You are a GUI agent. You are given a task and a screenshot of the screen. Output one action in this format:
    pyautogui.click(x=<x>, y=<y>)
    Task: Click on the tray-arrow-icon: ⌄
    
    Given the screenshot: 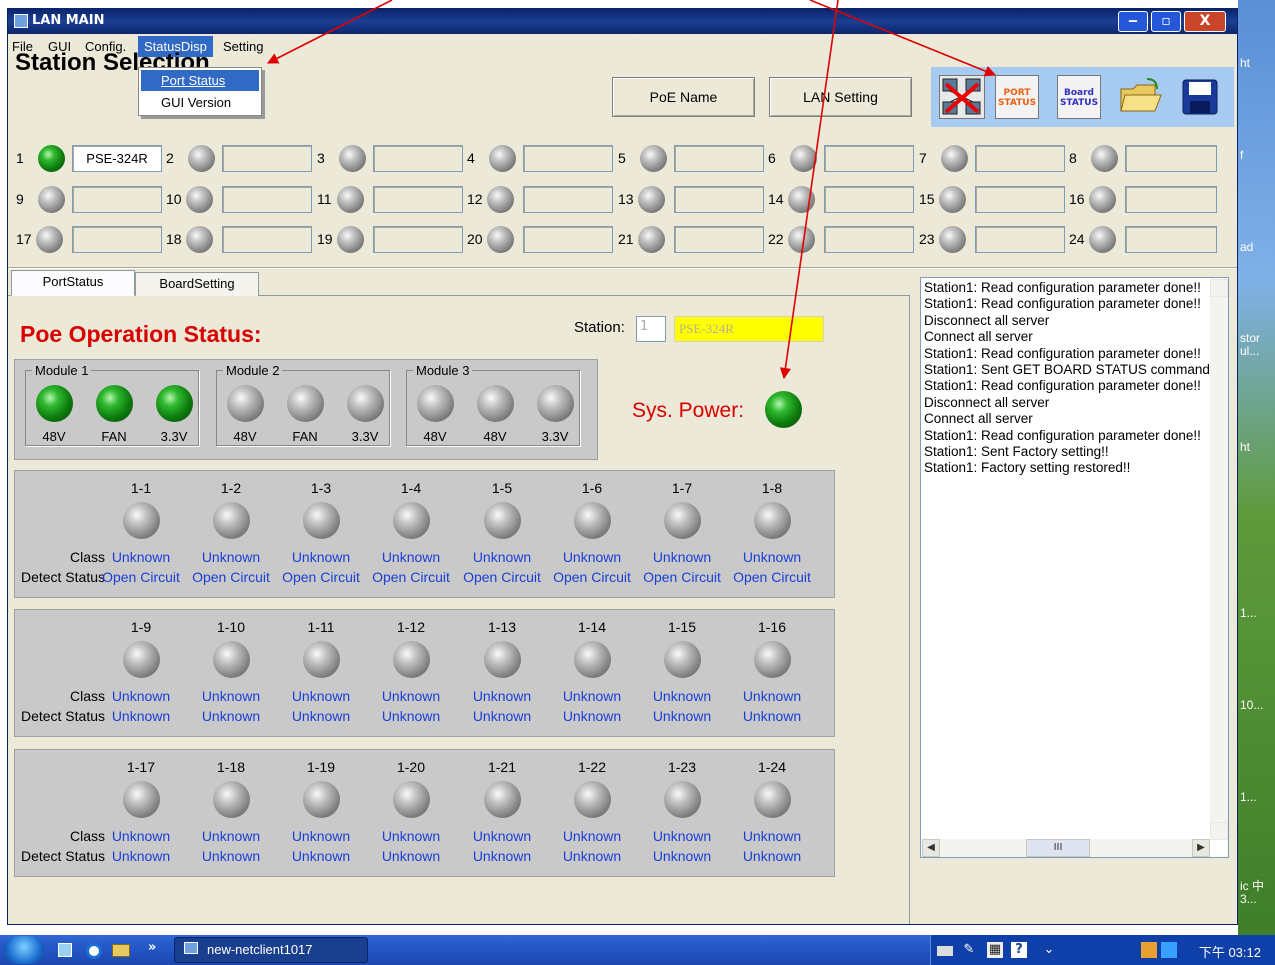 What is the action you would take?
    pyautogui.click(x=1049, y=950)
    